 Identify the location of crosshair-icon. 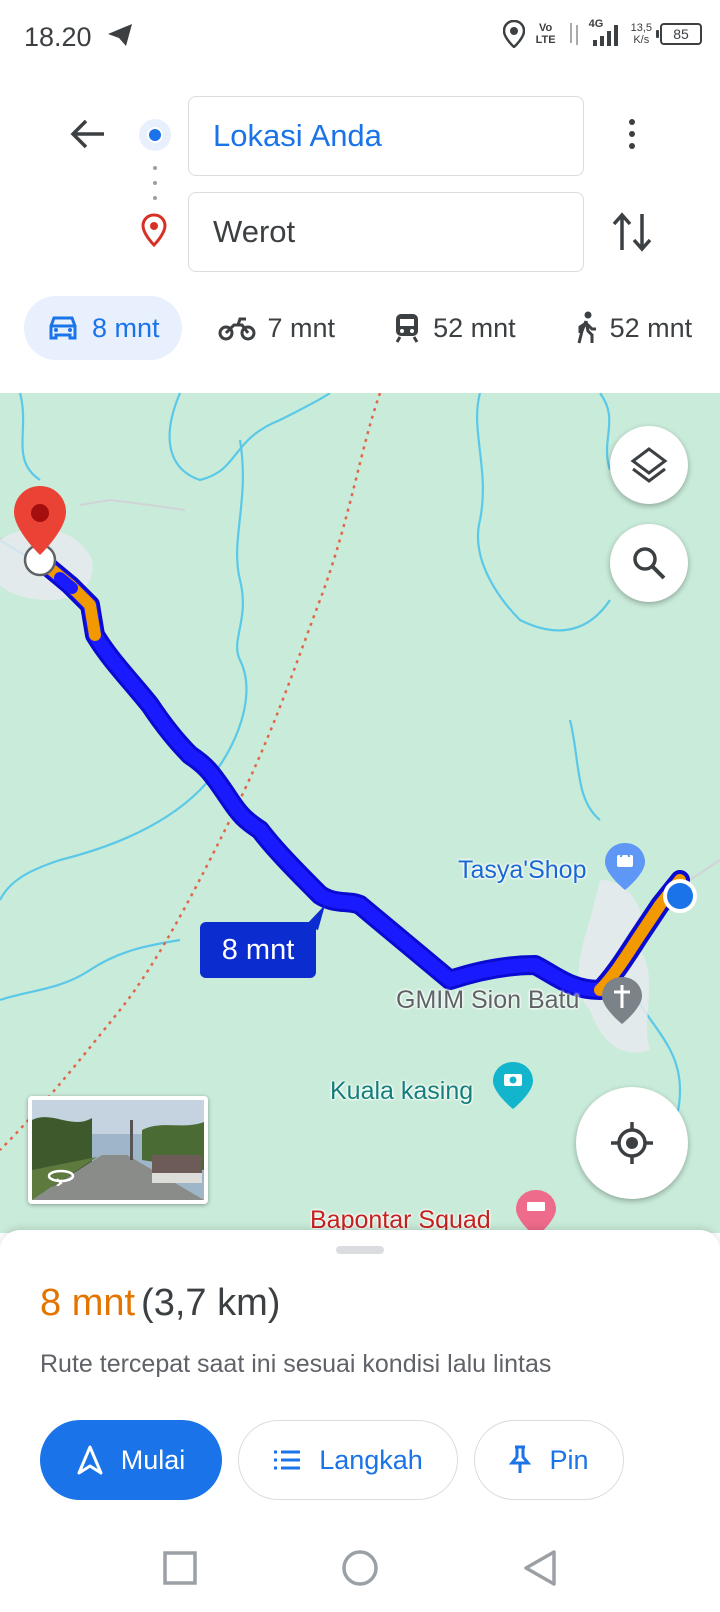
(632, 1143).